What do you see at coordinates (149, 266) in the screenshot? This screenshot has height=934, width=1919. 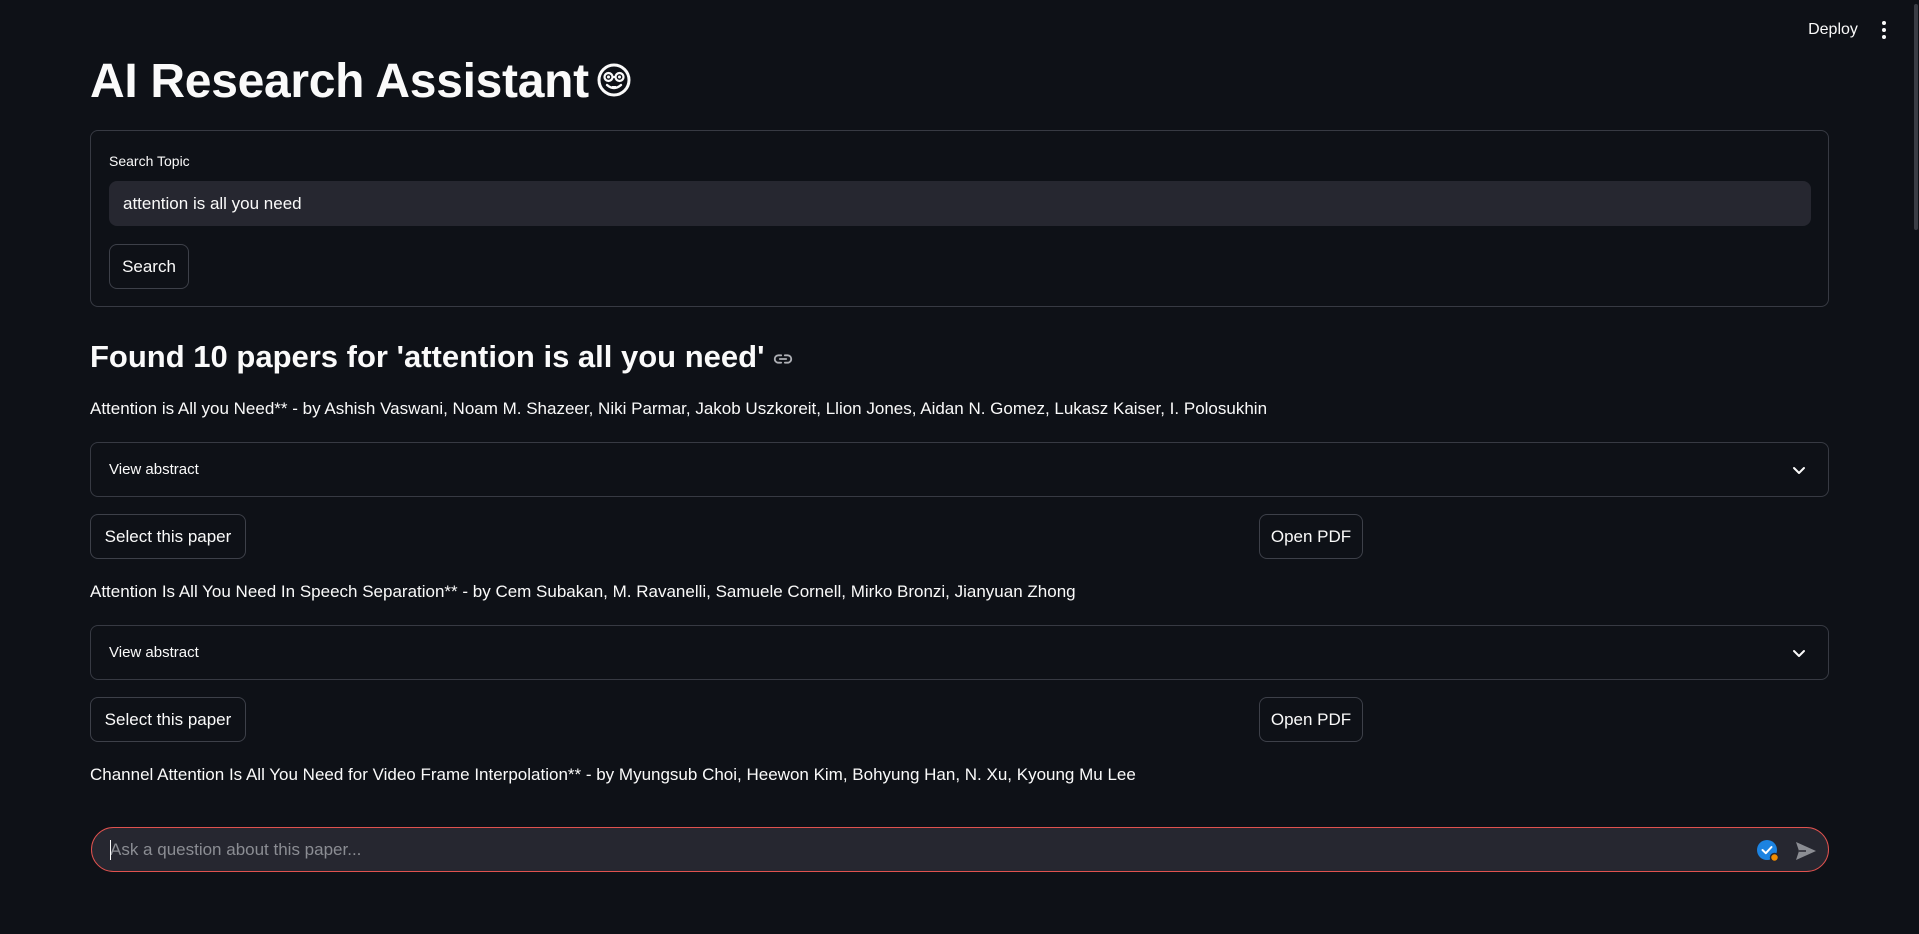 I see `search-button: Search` at bounding box center [149, 266].